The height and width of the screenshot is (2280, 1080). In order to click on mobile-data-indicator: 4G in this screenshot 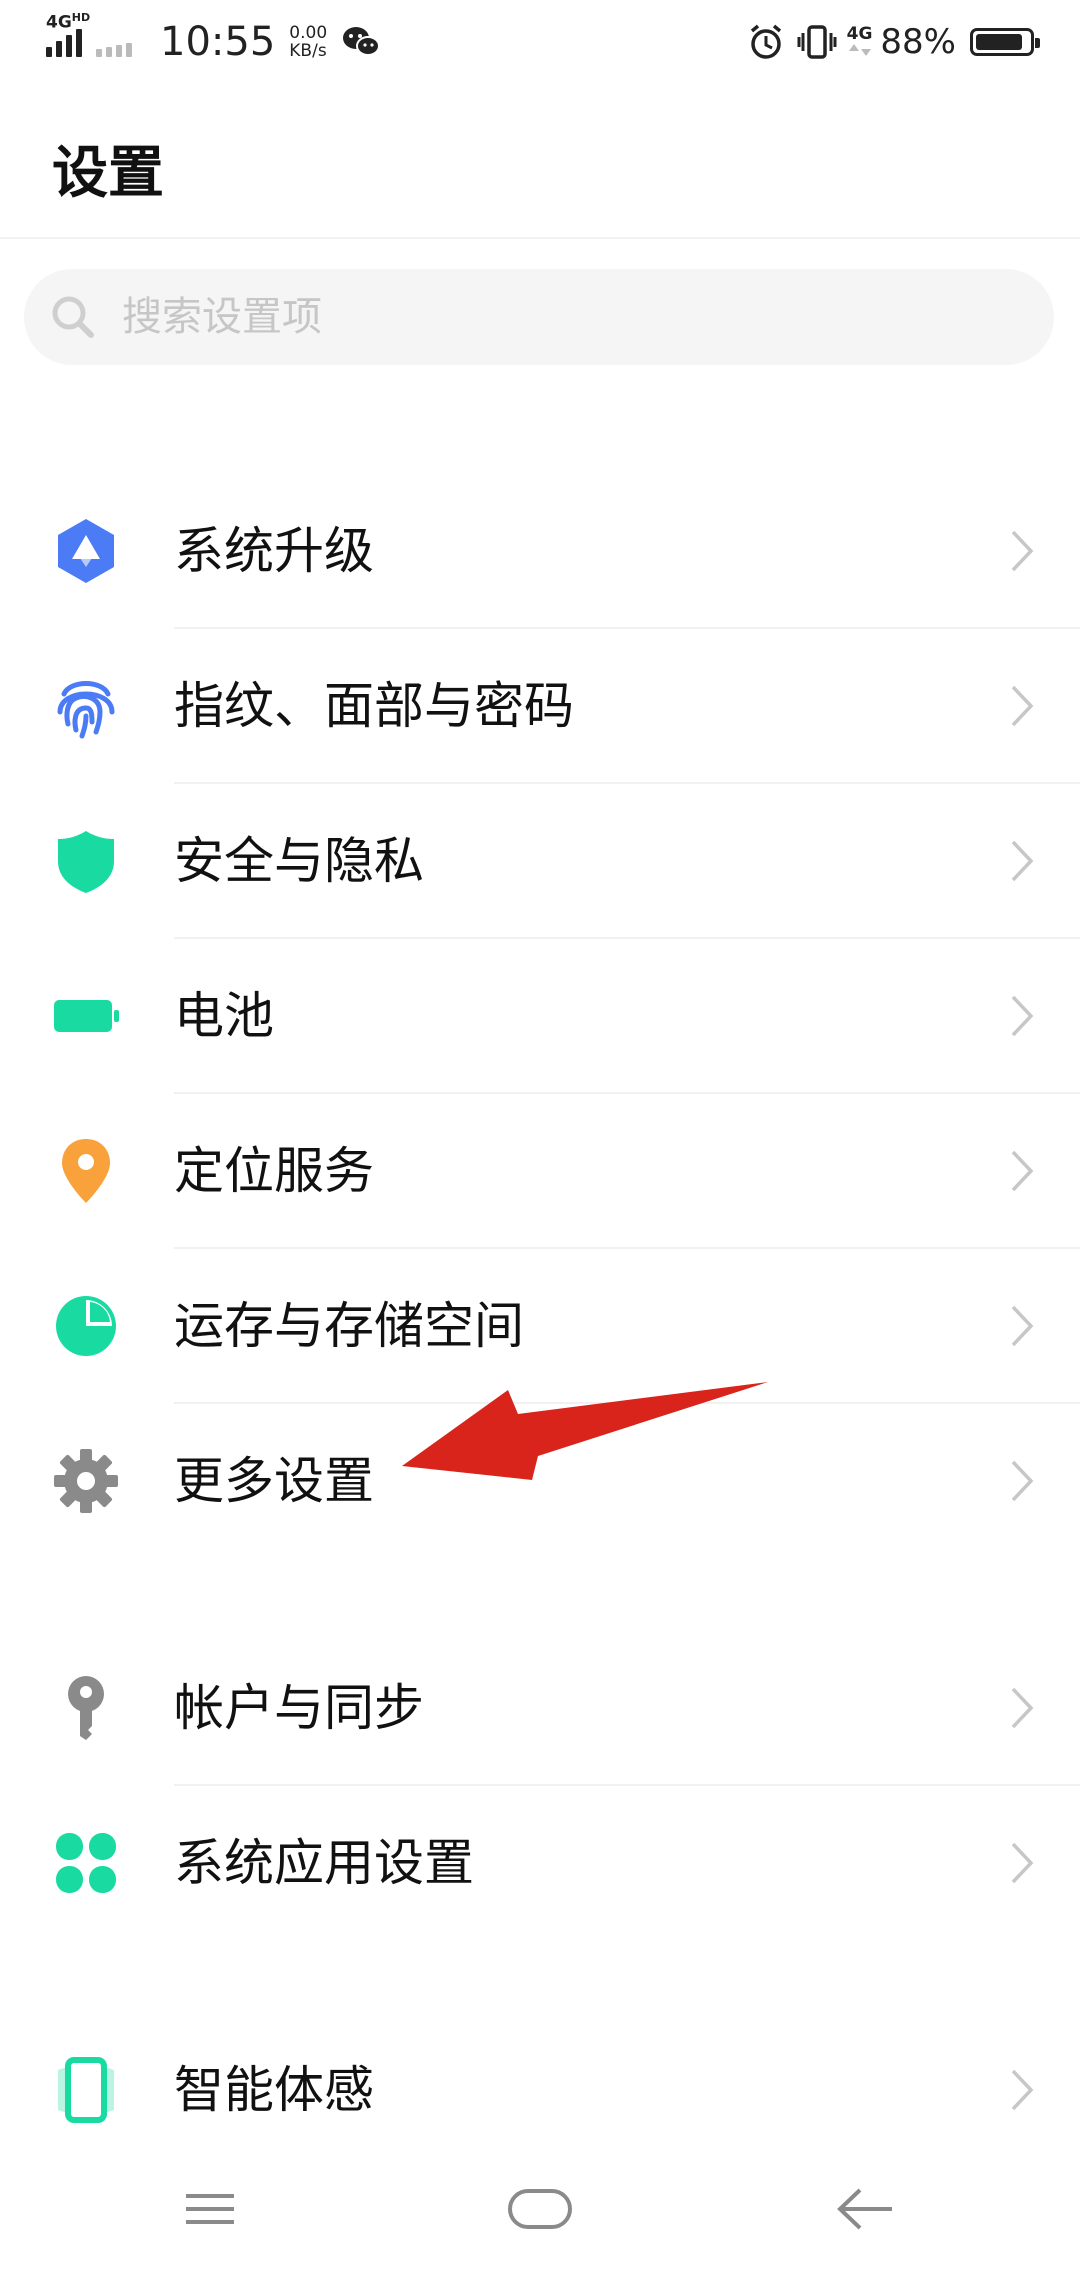, I will do `click(859, 41)`.